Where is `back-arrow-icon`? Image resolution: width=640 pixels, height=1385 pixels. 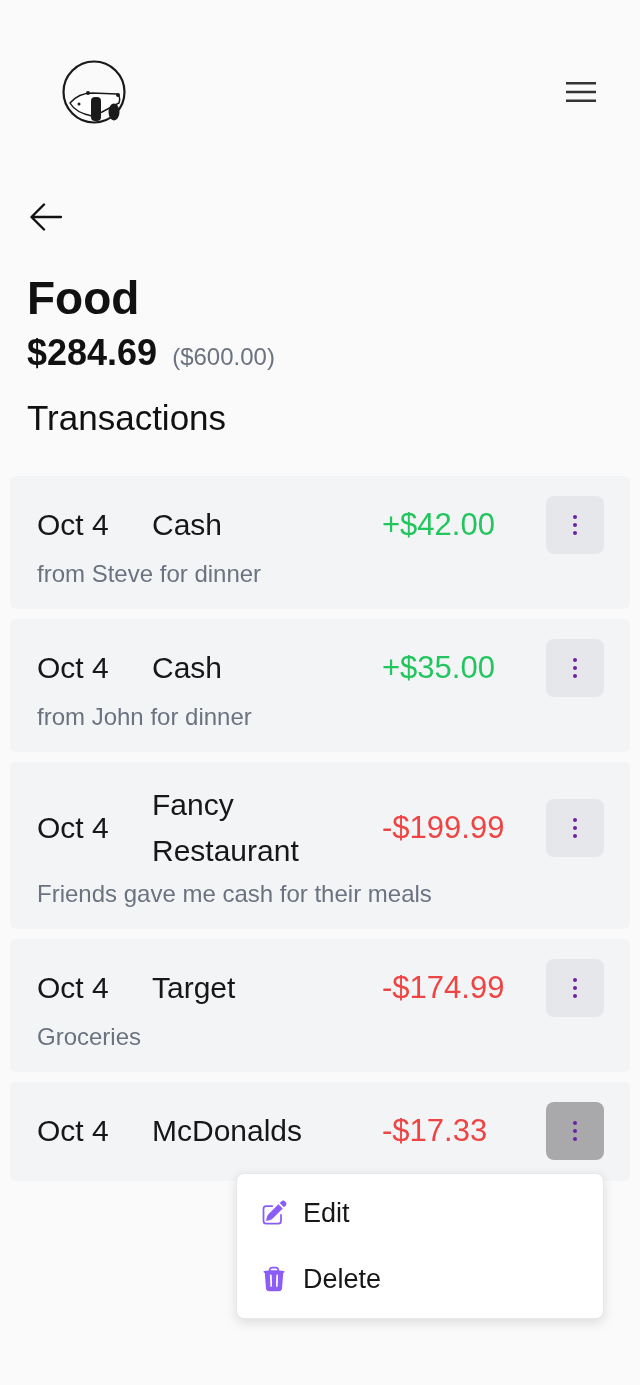
back-arrow-icon is located at coordinates (46, 217).